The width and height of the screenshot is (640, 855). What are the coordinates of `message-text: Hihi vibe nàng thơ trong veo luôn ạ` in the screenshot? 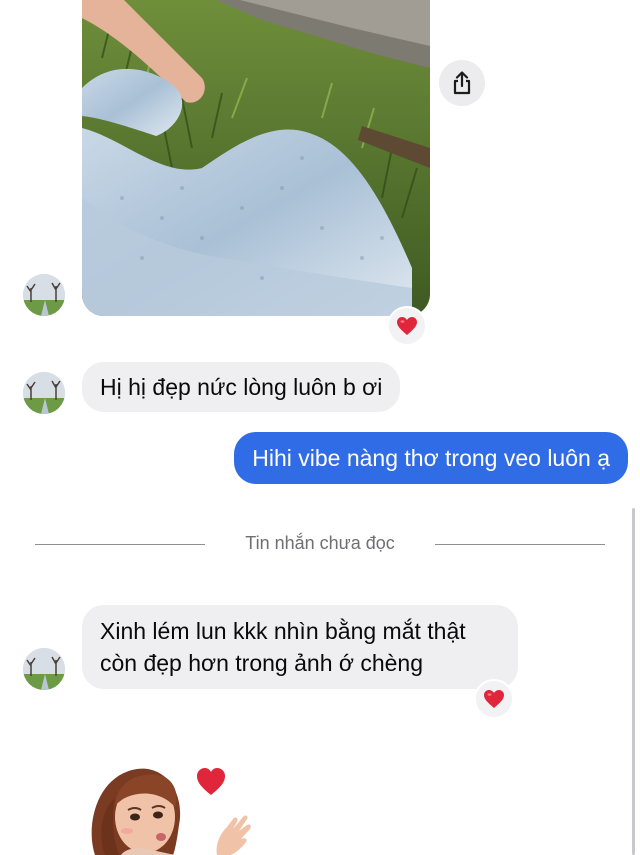 It's located at (431, 458).